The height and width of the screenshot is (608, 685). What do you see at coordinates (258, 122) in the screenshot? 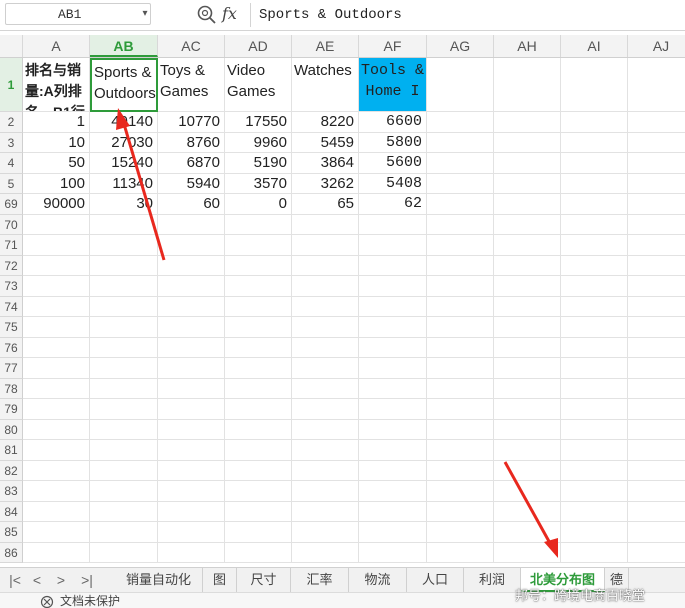
I see `data-cell: 17550` at bounding box center [258, 122].